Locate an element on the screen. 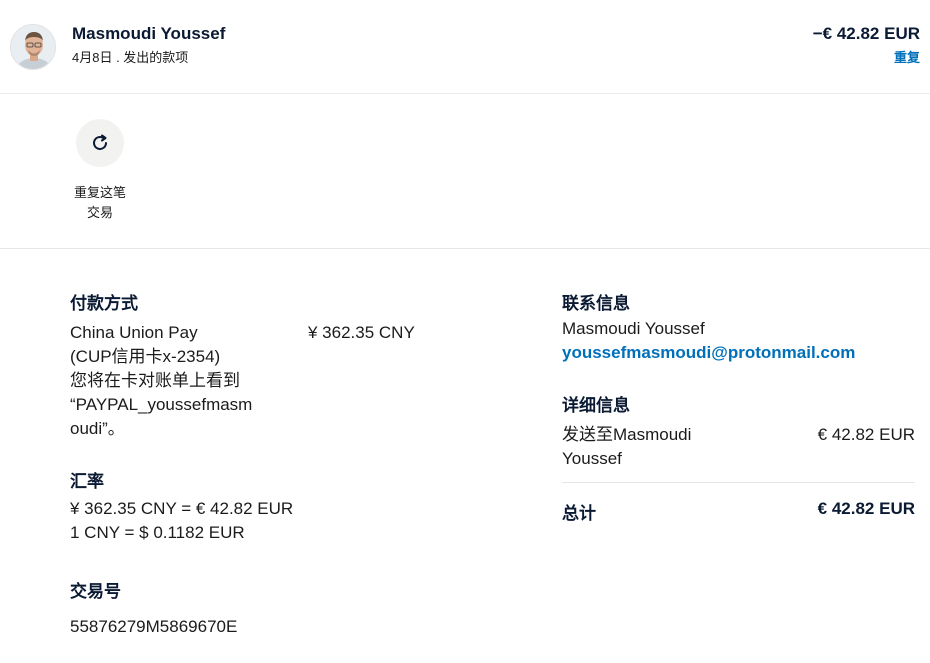 This screenshot has width=930, height=663. total-divider is located at coordinates (738, 482).